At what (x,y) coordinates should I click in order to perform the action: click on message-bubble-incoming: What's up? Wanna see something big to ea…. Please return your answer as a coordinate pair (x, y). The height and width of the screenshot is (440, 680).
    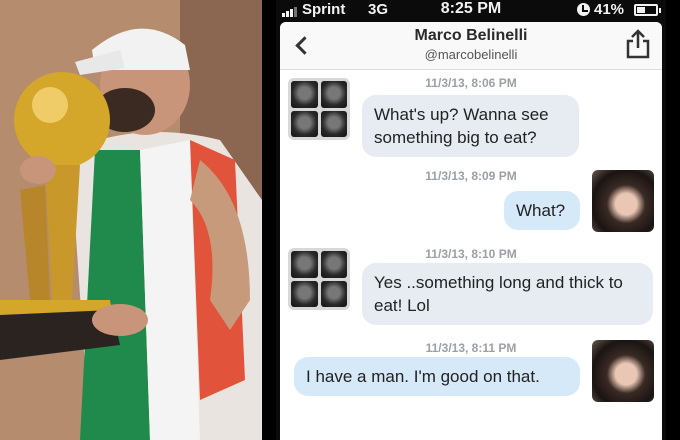
    Looking at the image, I should click on (470, 126).